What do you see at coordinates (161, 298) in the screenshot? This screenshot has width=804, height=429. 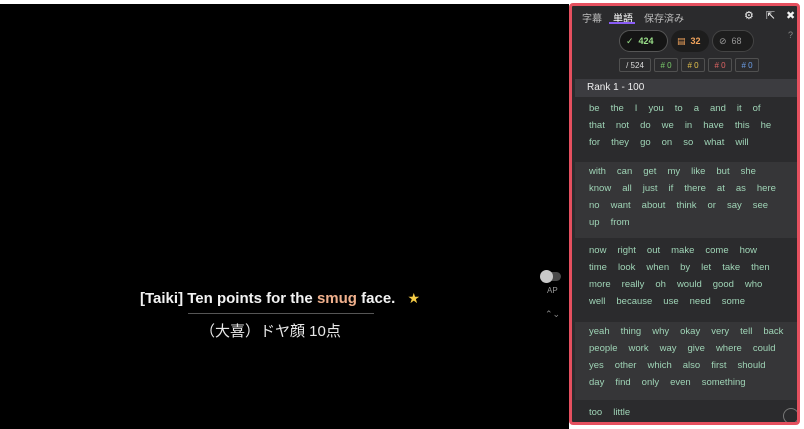 I see `subtitle-speaker: [Taiki]` at bounding box center [161, 298].